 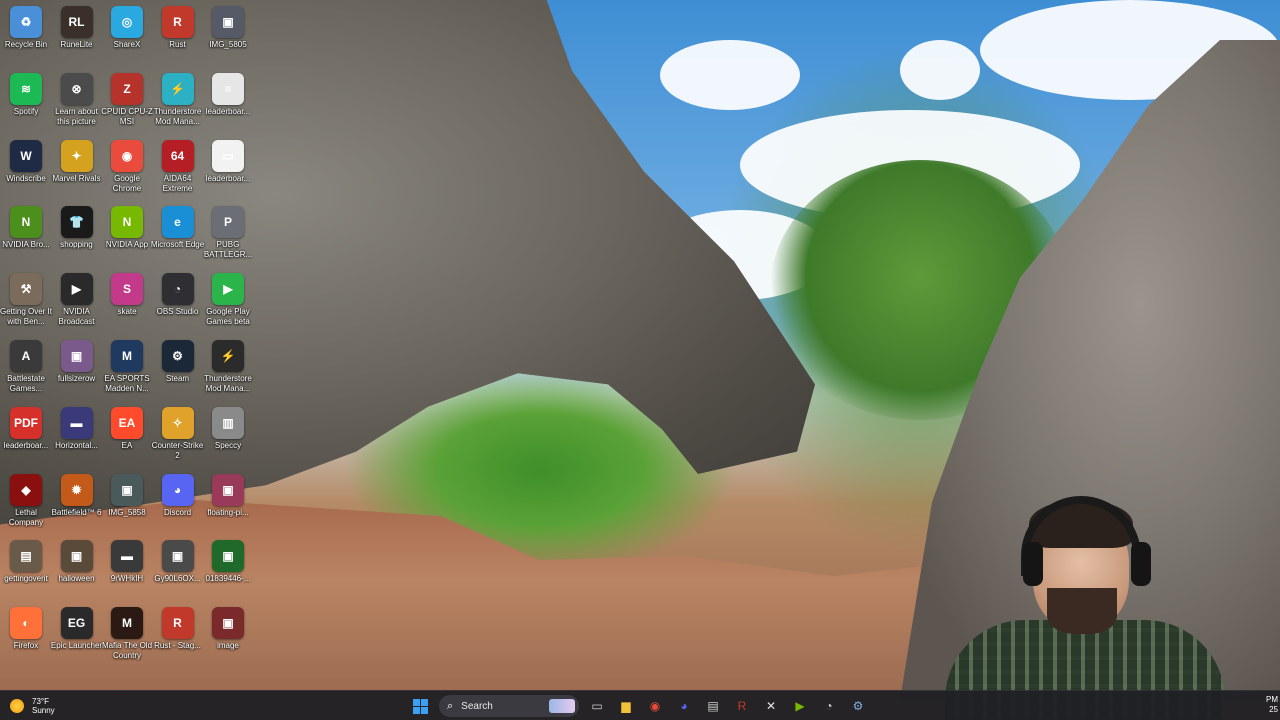 I want to click on cpuz-icon: Z, so click(x=127, y=88).